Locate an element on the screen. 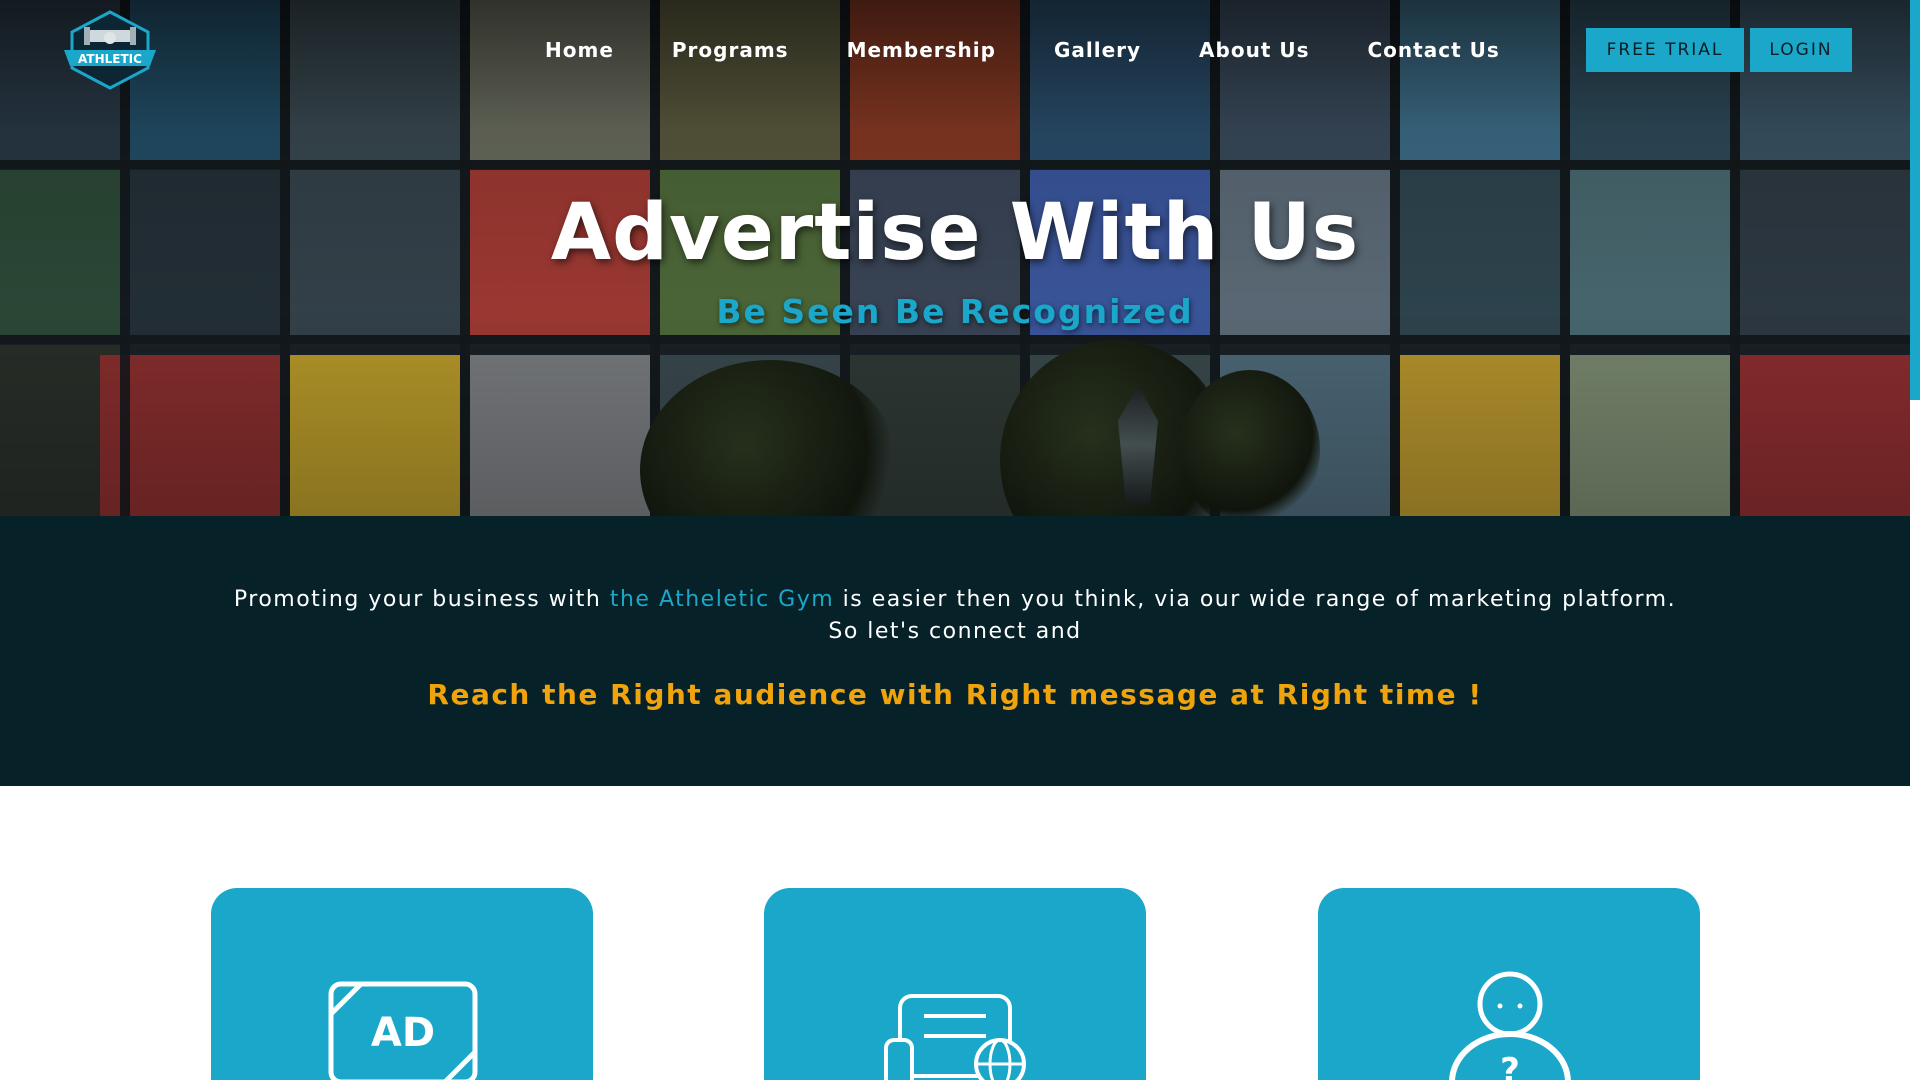 The height and width of the screenshot is (1080, 1920). logo-text: ATHLETIC is located at coordinates (110, 59).